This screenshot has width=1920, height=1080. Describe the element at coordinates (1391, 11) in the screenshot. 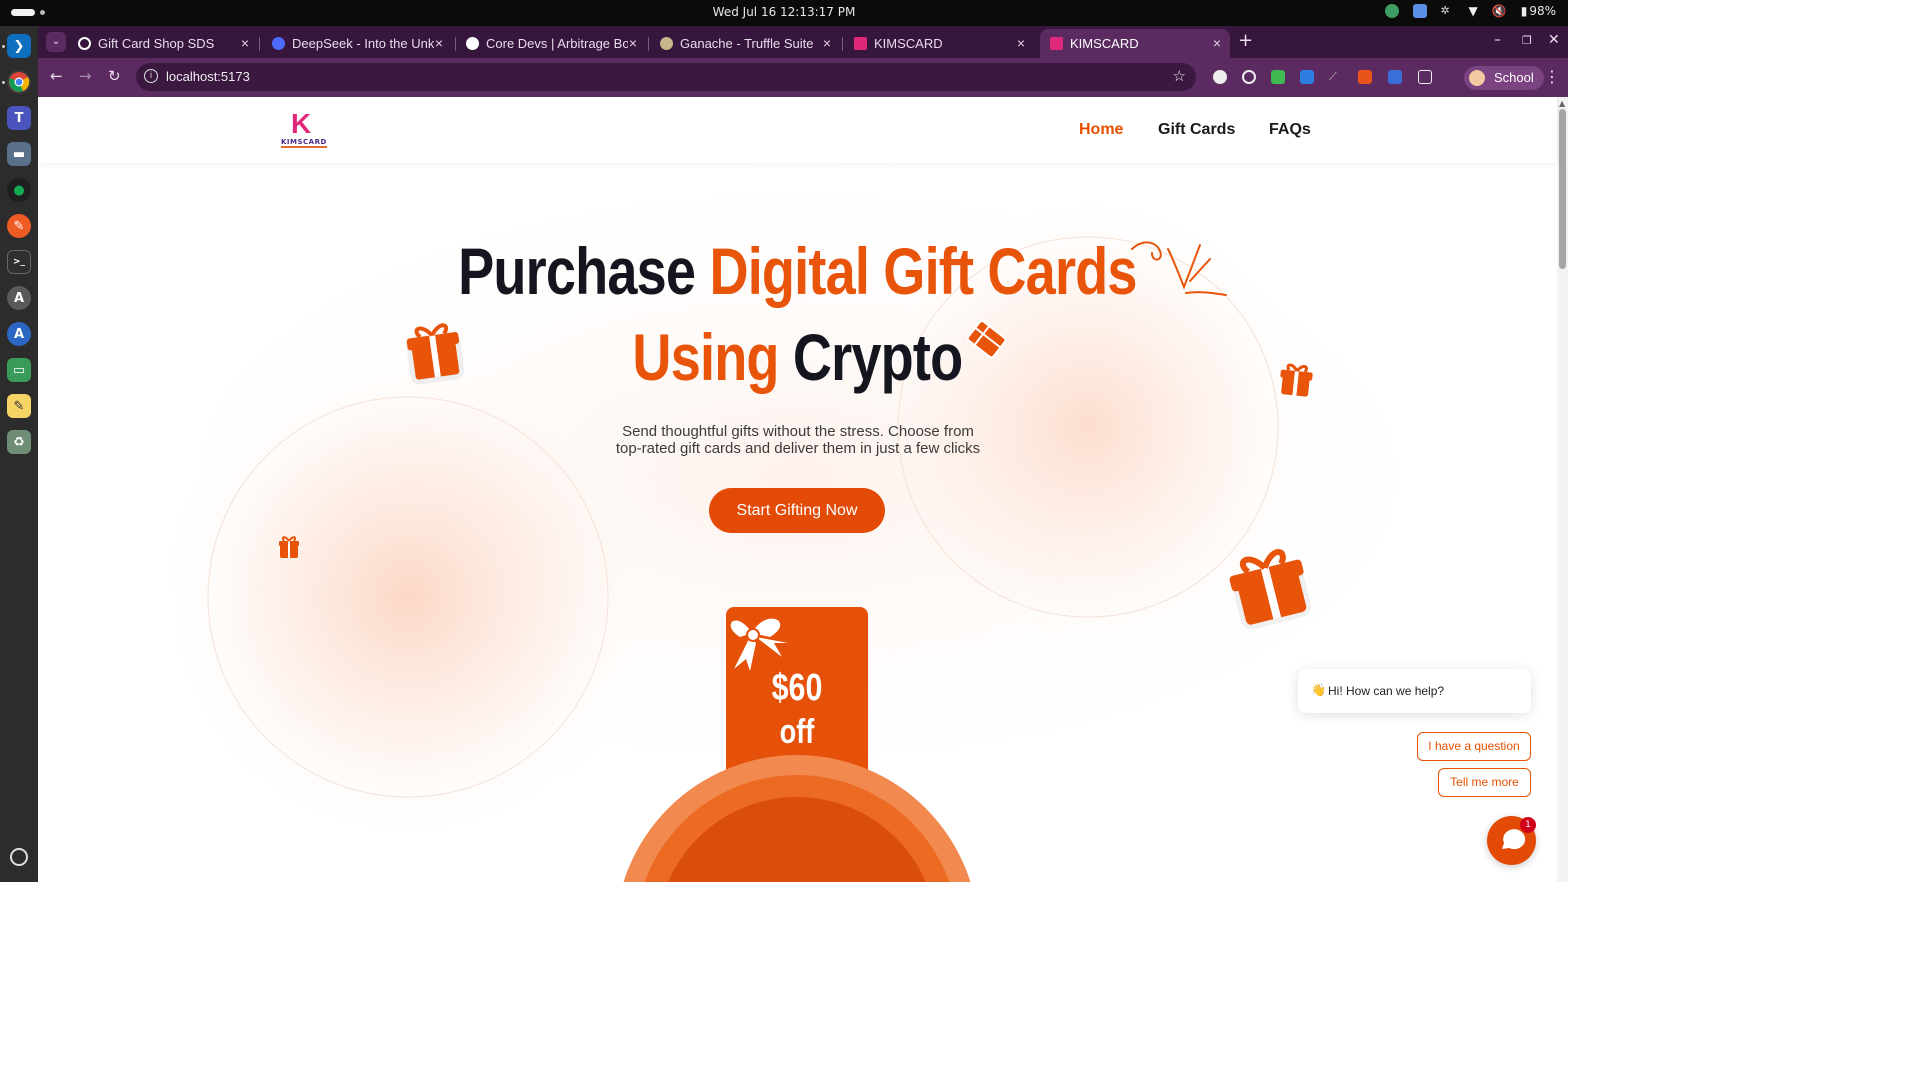

I see `shield-icon` at that location.